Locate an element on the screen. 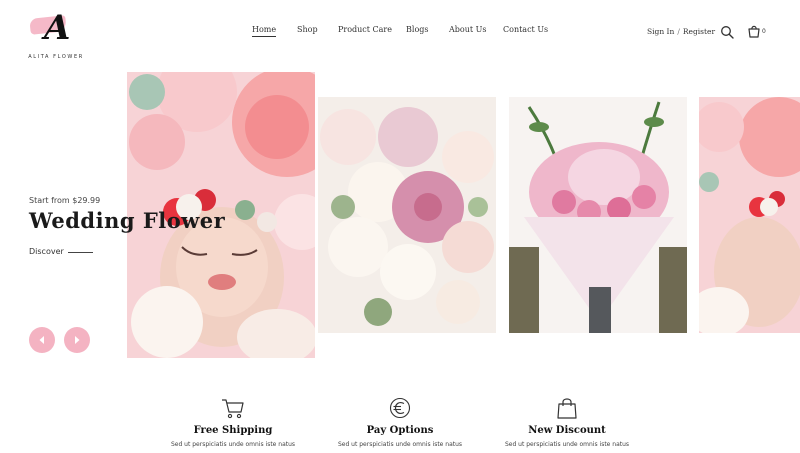 This screenshot has width=800, height=453. signin-link: Sign In is located at coordinates (660, 31).